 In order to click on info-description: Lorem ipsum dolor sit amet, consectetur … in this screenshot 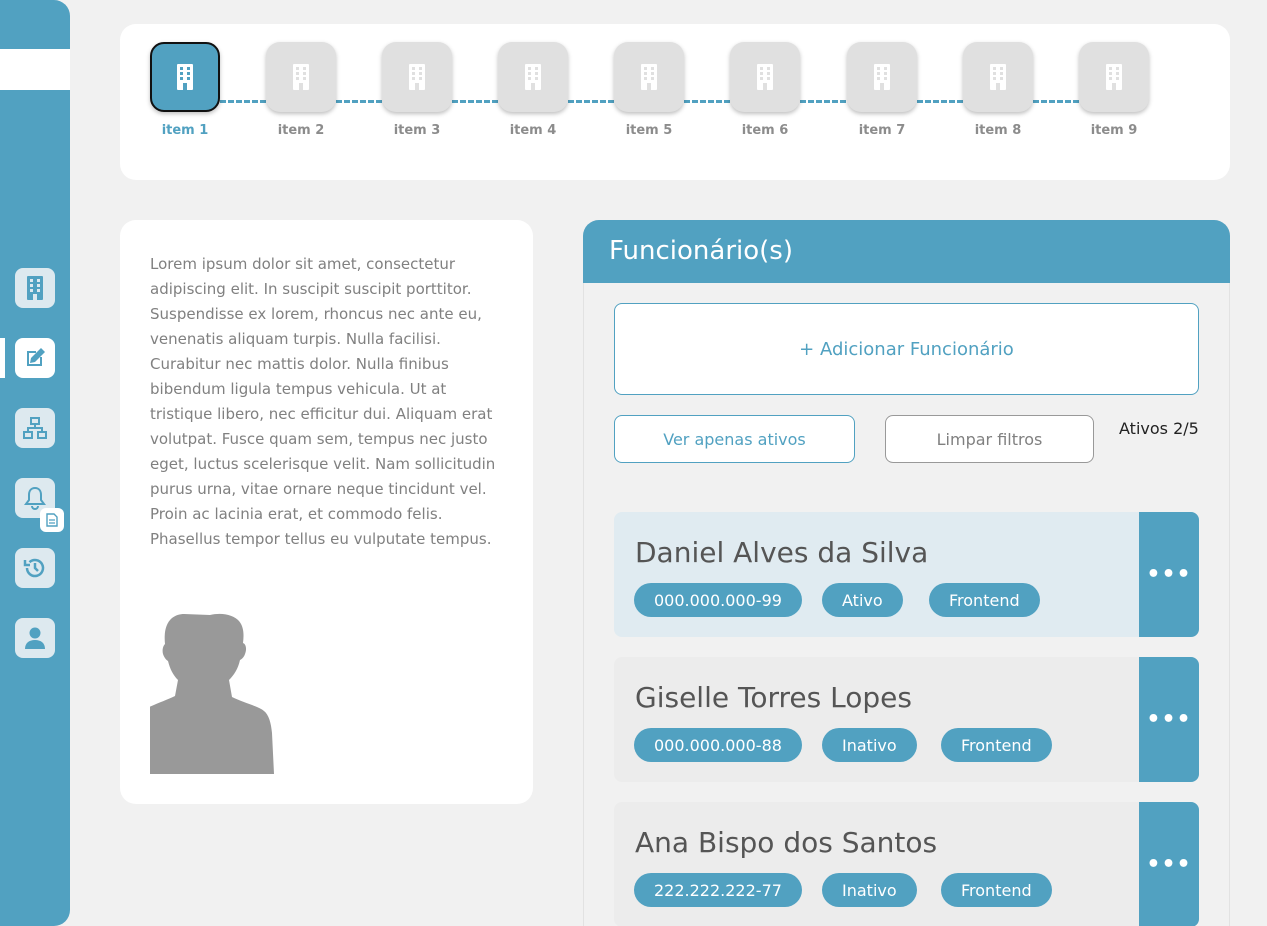, I will do `click(323, 401)`.